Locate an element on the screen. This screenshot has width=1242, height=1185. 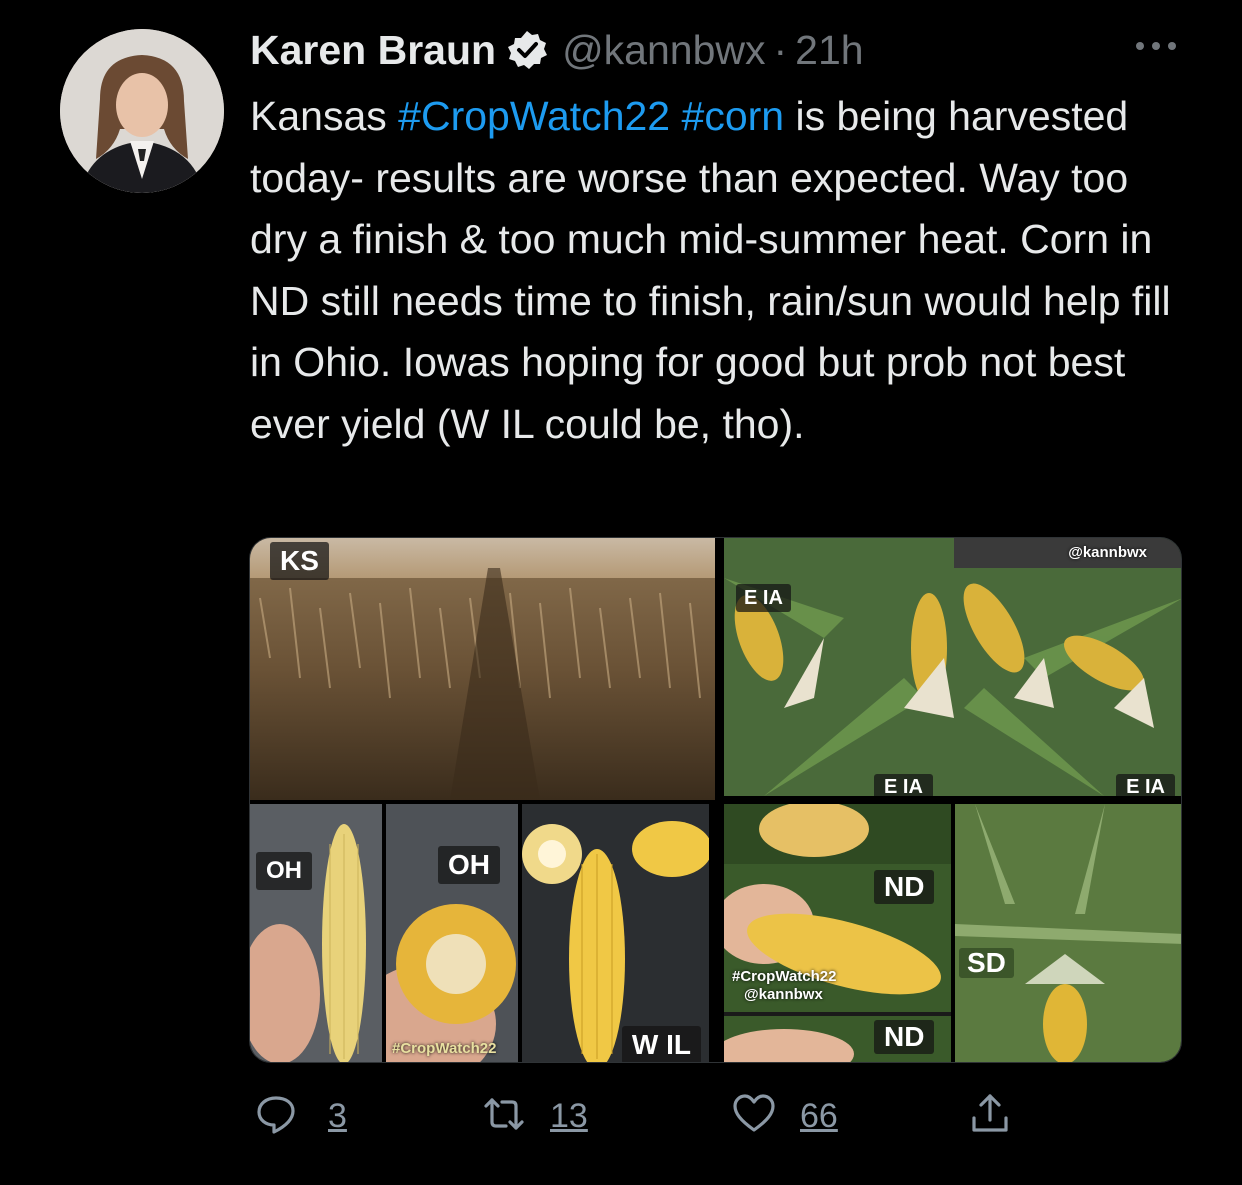
photo-ks-field: KS is located at coordinates (482, 669).